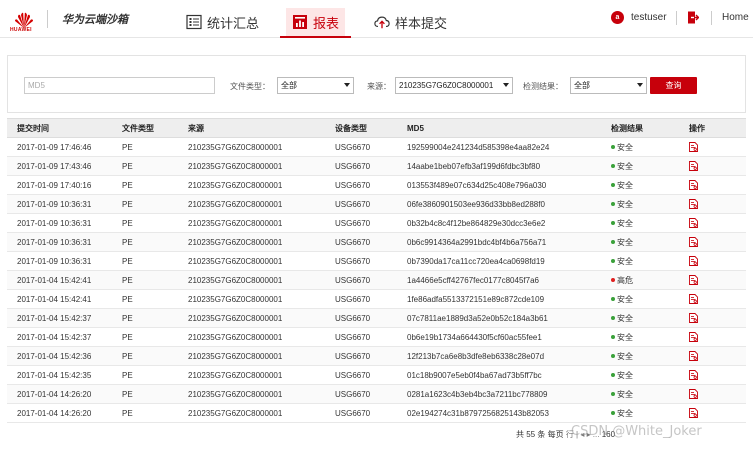  Describe the element at coordinates (503, 394) in the screenshot. I see `cell-md5: 0281a1623c4b3eb4bc3a7211bc778809` at that location.